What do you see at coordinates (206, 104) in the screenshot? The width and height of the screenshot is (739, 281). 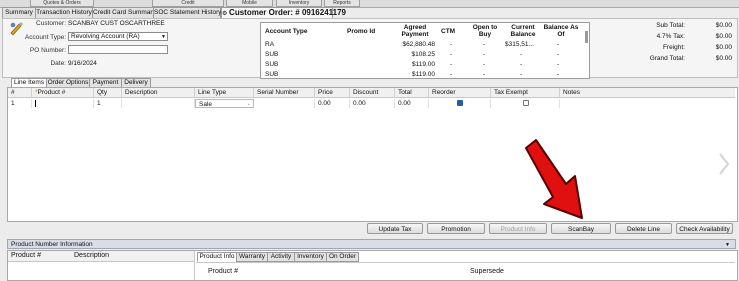 I see `line-type-value: Sale` at bounding box center [206, 104].